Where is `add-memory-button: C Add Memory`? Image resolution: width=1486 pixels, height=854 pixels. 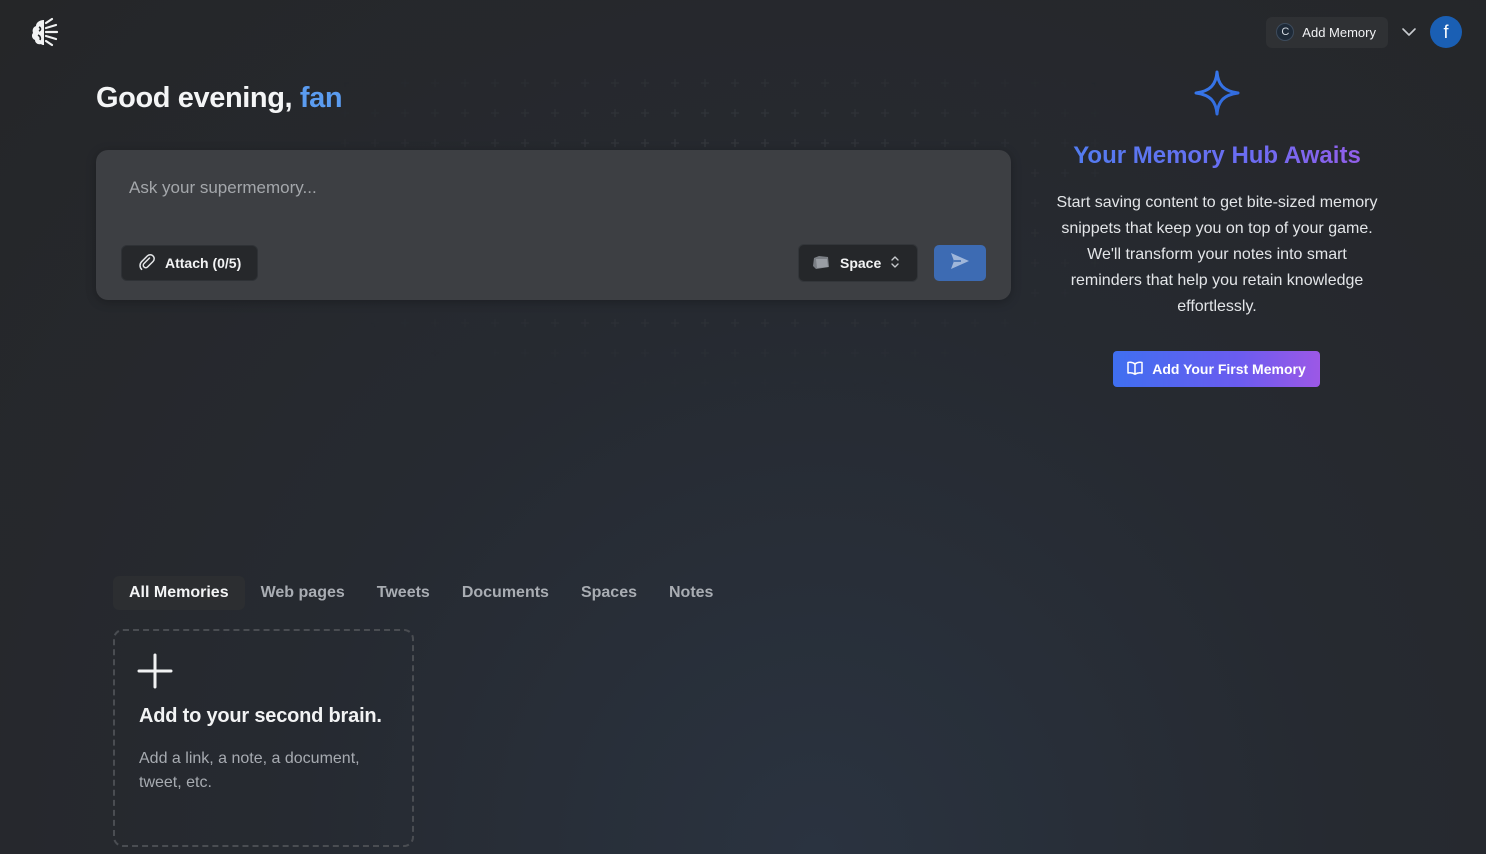
add-memory-button: C Add Memory is located at coordinates (1327, 32).